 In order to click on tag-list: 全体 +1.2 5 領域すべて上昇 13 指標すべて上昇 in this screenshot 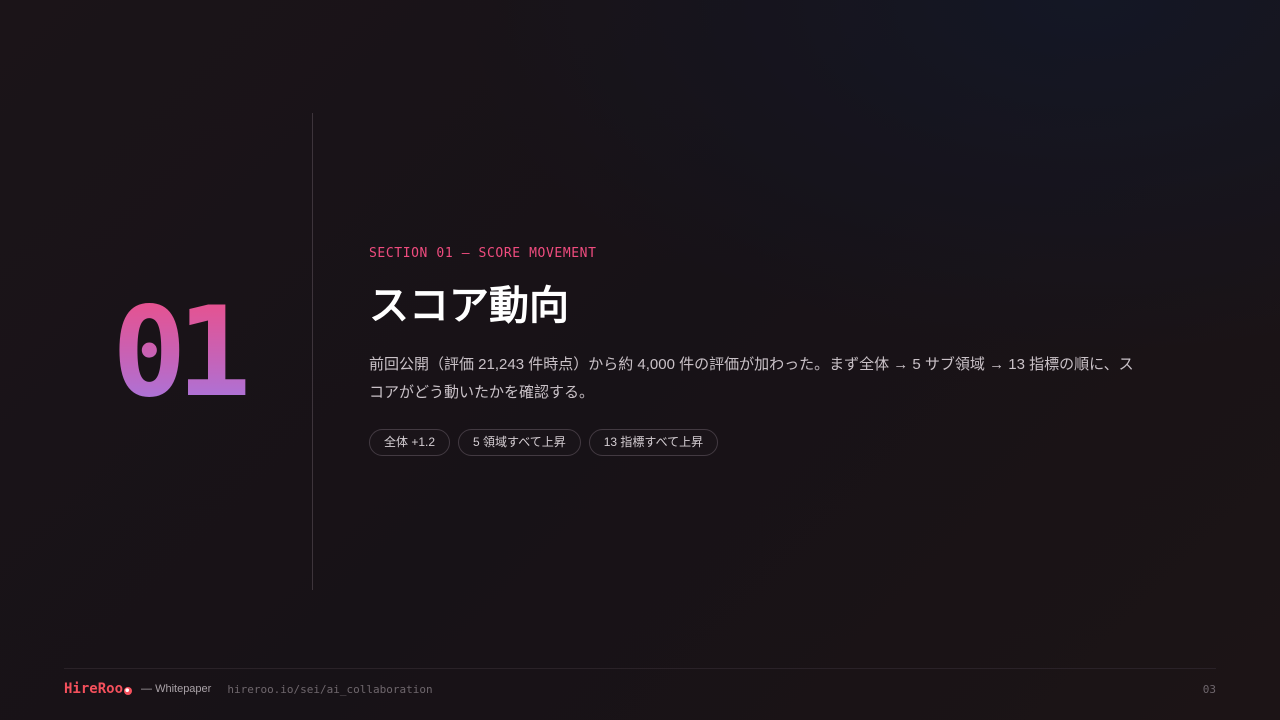, I will do `click(544, 442)`.